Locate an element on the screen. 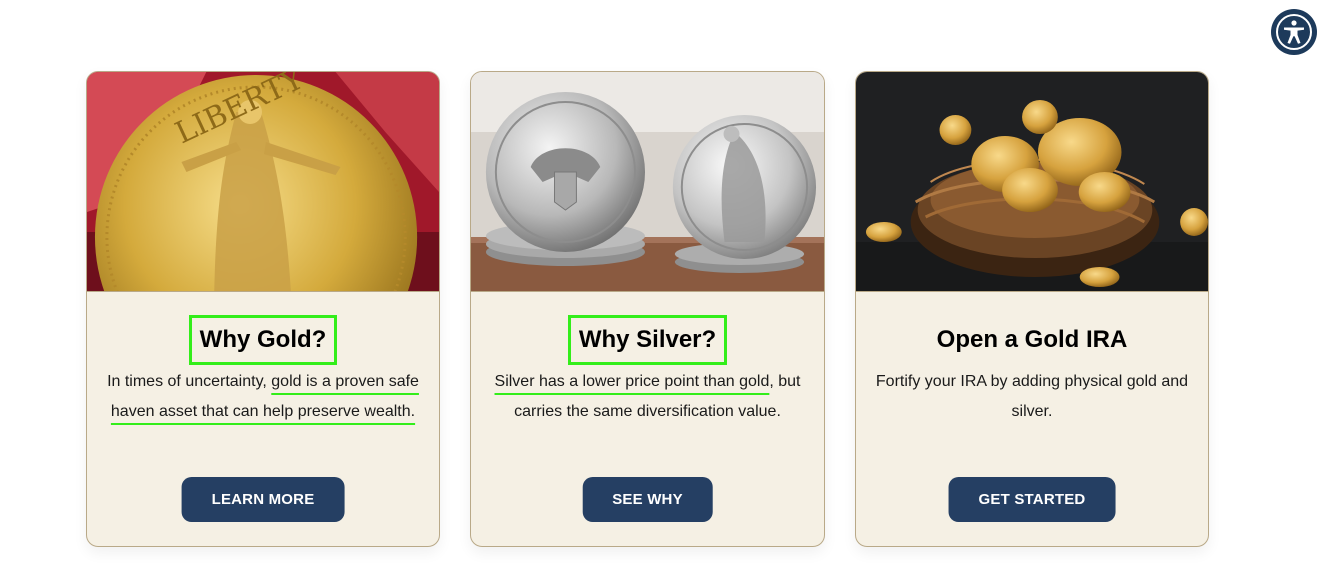 The width and height of the screenshot is (1322, 581). get-started-button: GET STARTED is located at coordinates (1032, 499).